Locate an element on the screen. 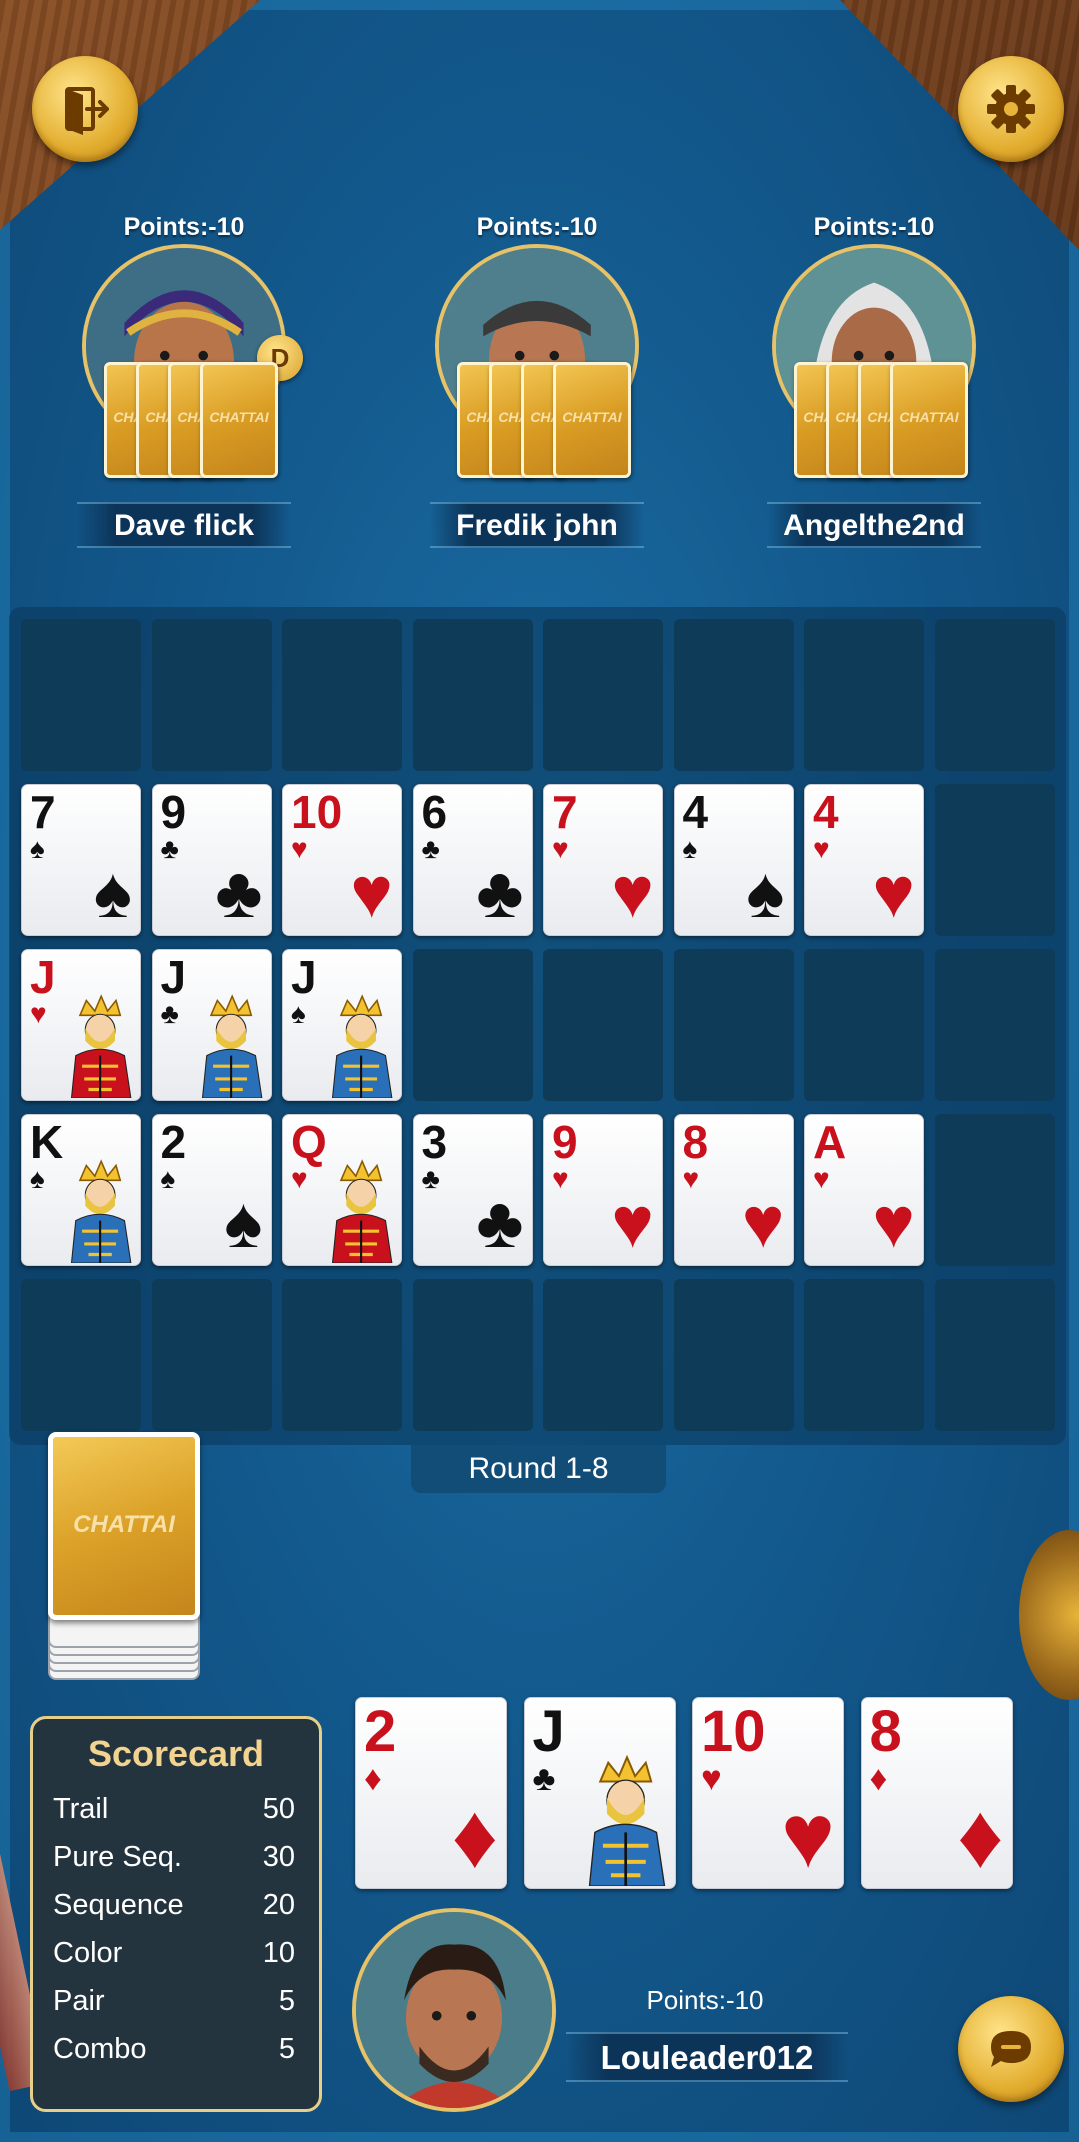 This screenshot has height=2142, width=1079. hand-card: 10 ♥ ♥ is located at coordinates (768, 1793).